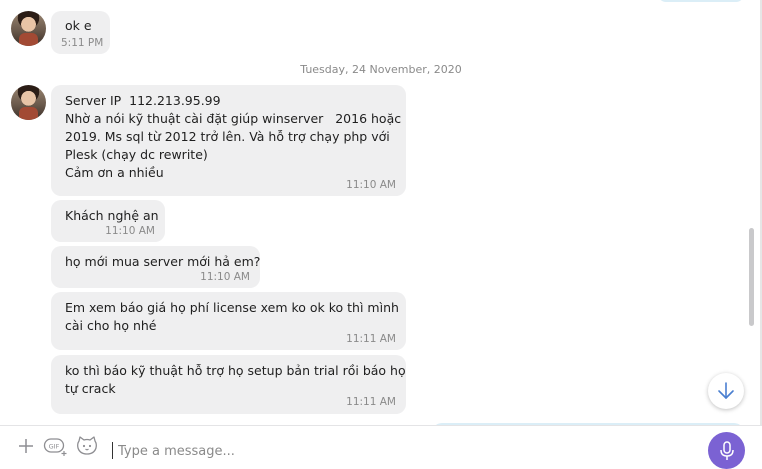 The image size is (762, 469). Describe the element at coordinates (112, 450) in the screenshot. I see `text-cursor` at that location.